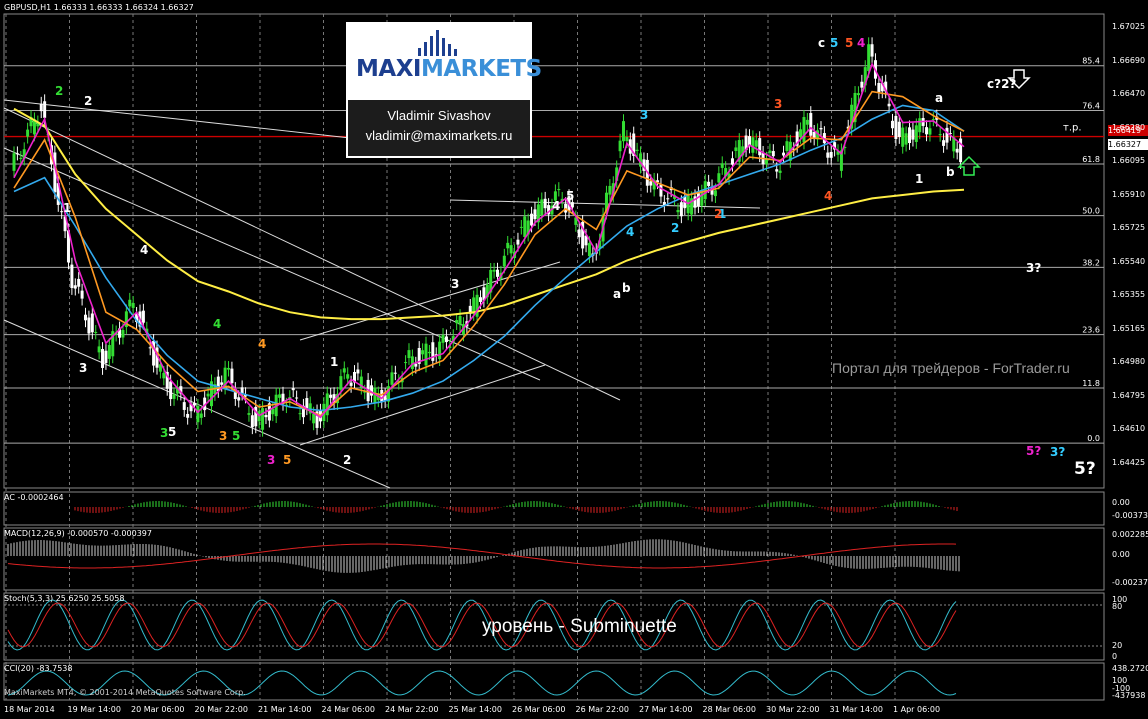  I want to click on wave-label: 5?, so click(1033, 451).